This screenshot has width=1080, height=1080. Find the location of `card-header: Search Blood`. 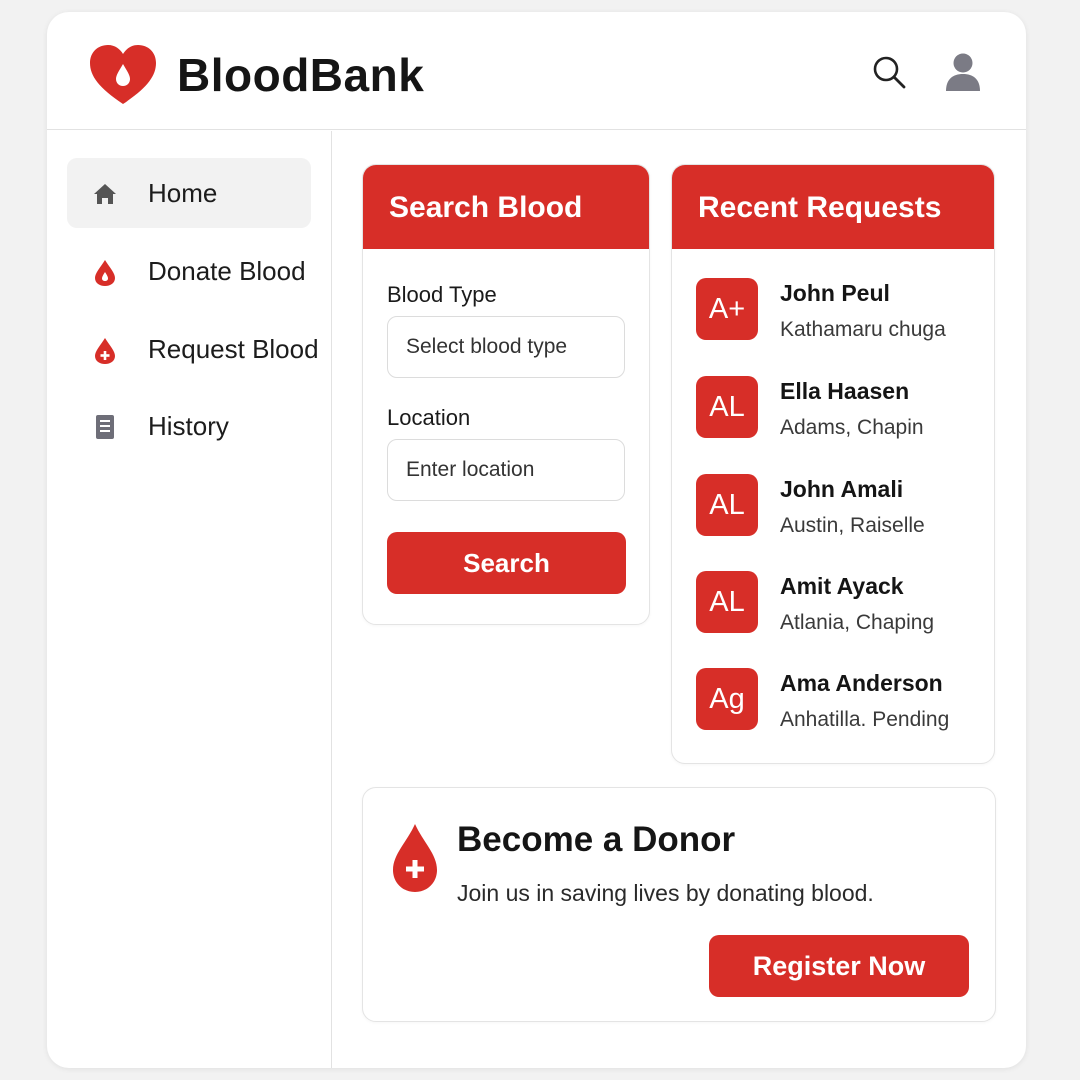

card-header: Search Blood is located at coordinates (506, 207).